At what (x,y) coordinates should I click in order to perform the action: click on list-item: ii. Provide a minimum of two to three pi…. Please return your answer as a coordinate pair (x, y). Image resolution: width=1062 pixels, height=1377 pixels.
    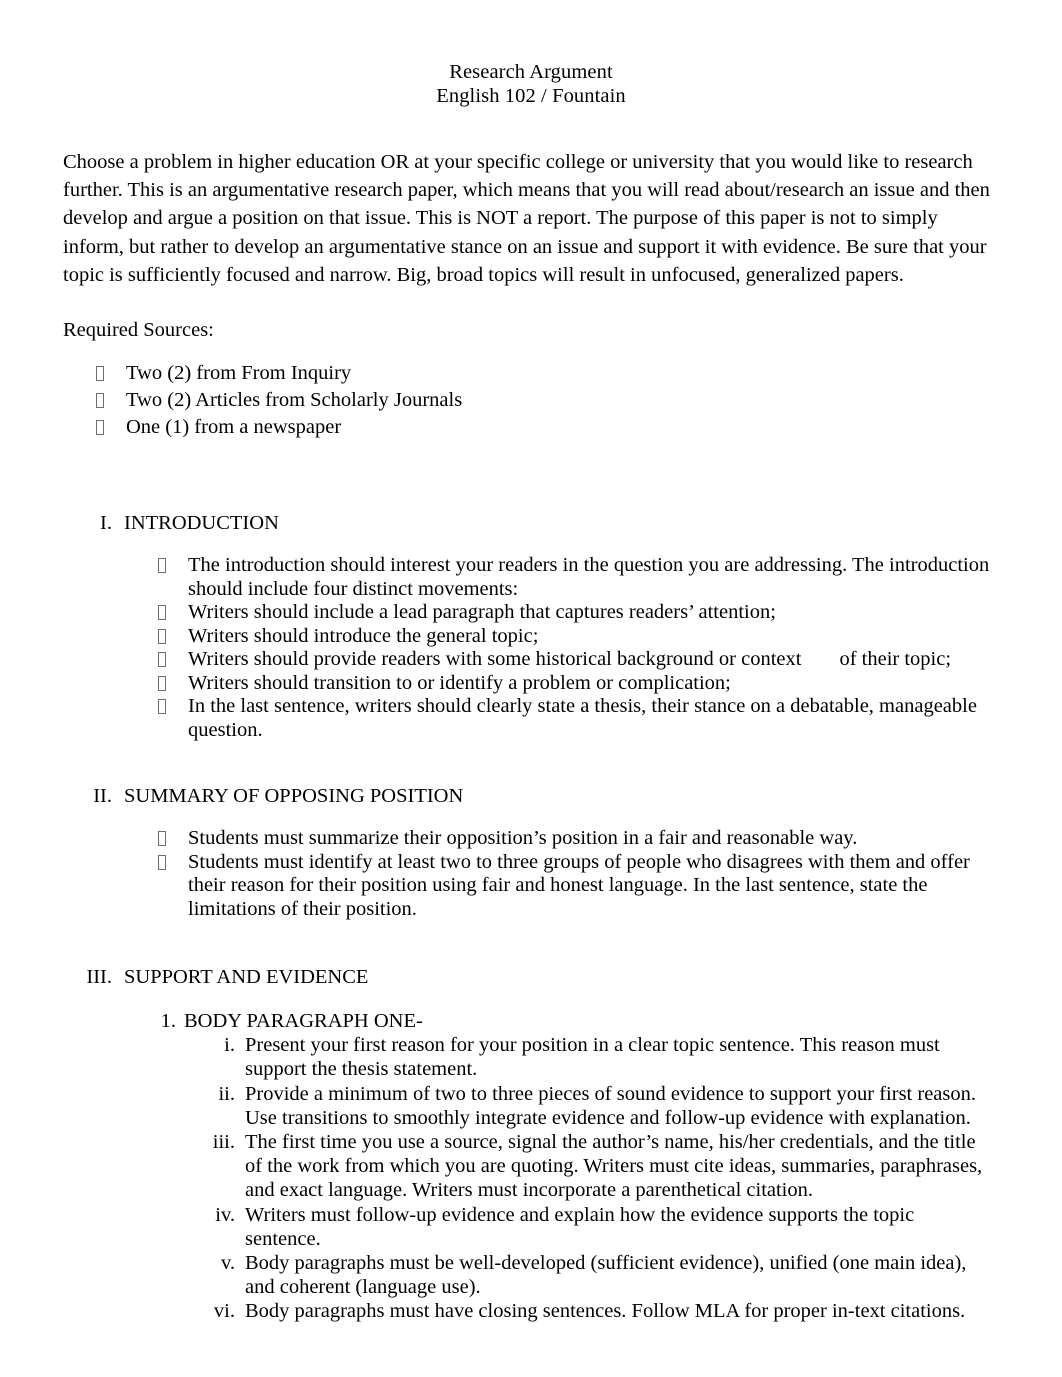
    Looking at the image, I should click on (529, 1106).